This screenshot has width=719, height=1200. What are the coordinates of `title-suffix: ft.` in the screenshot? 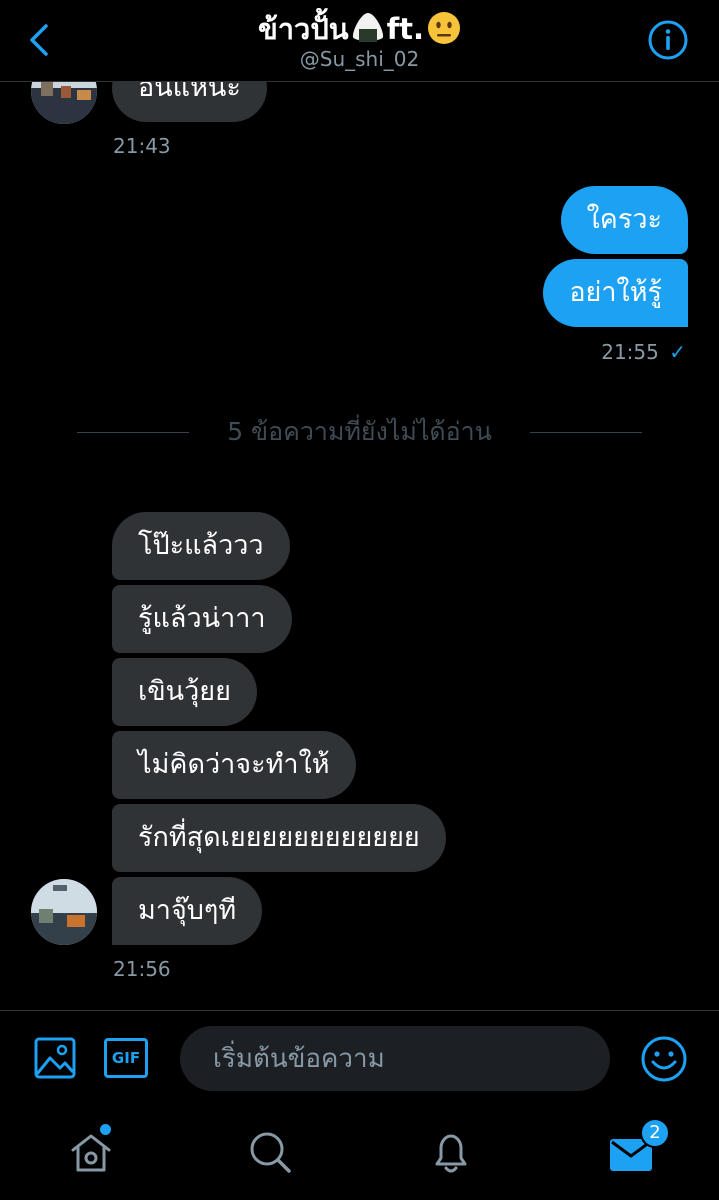 It's located at (405, 29).